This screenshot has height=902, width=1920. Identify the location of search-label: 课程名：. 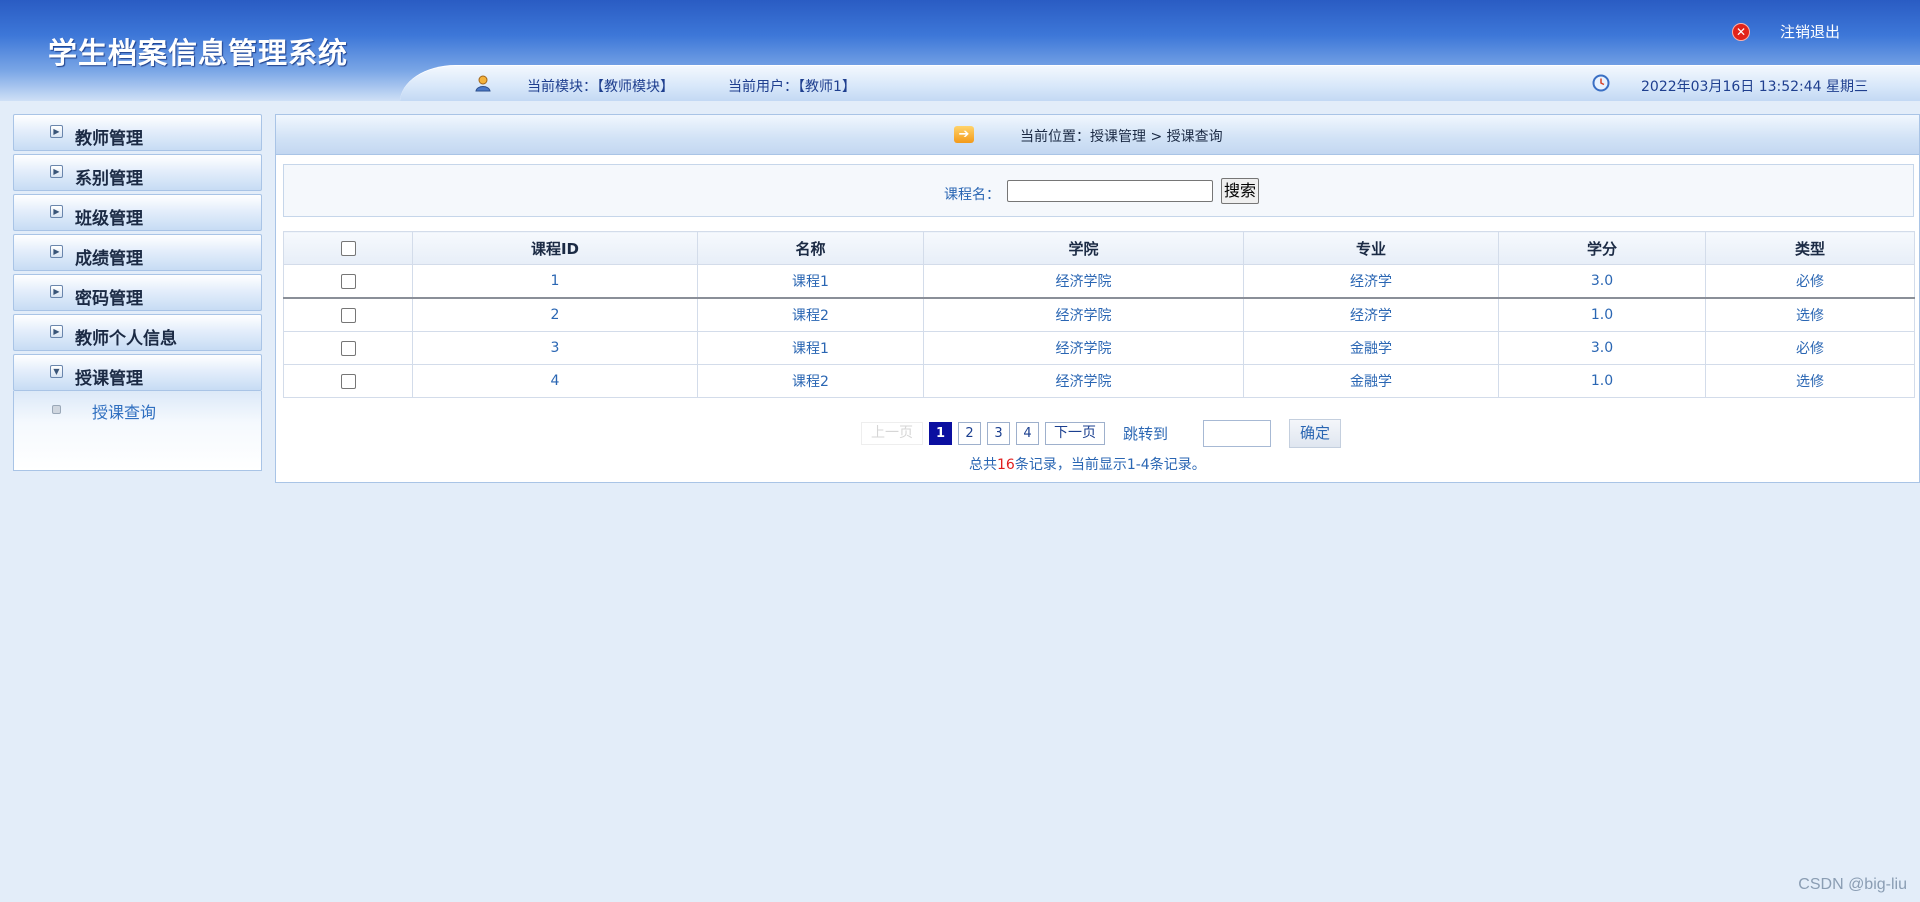
(972, 195).